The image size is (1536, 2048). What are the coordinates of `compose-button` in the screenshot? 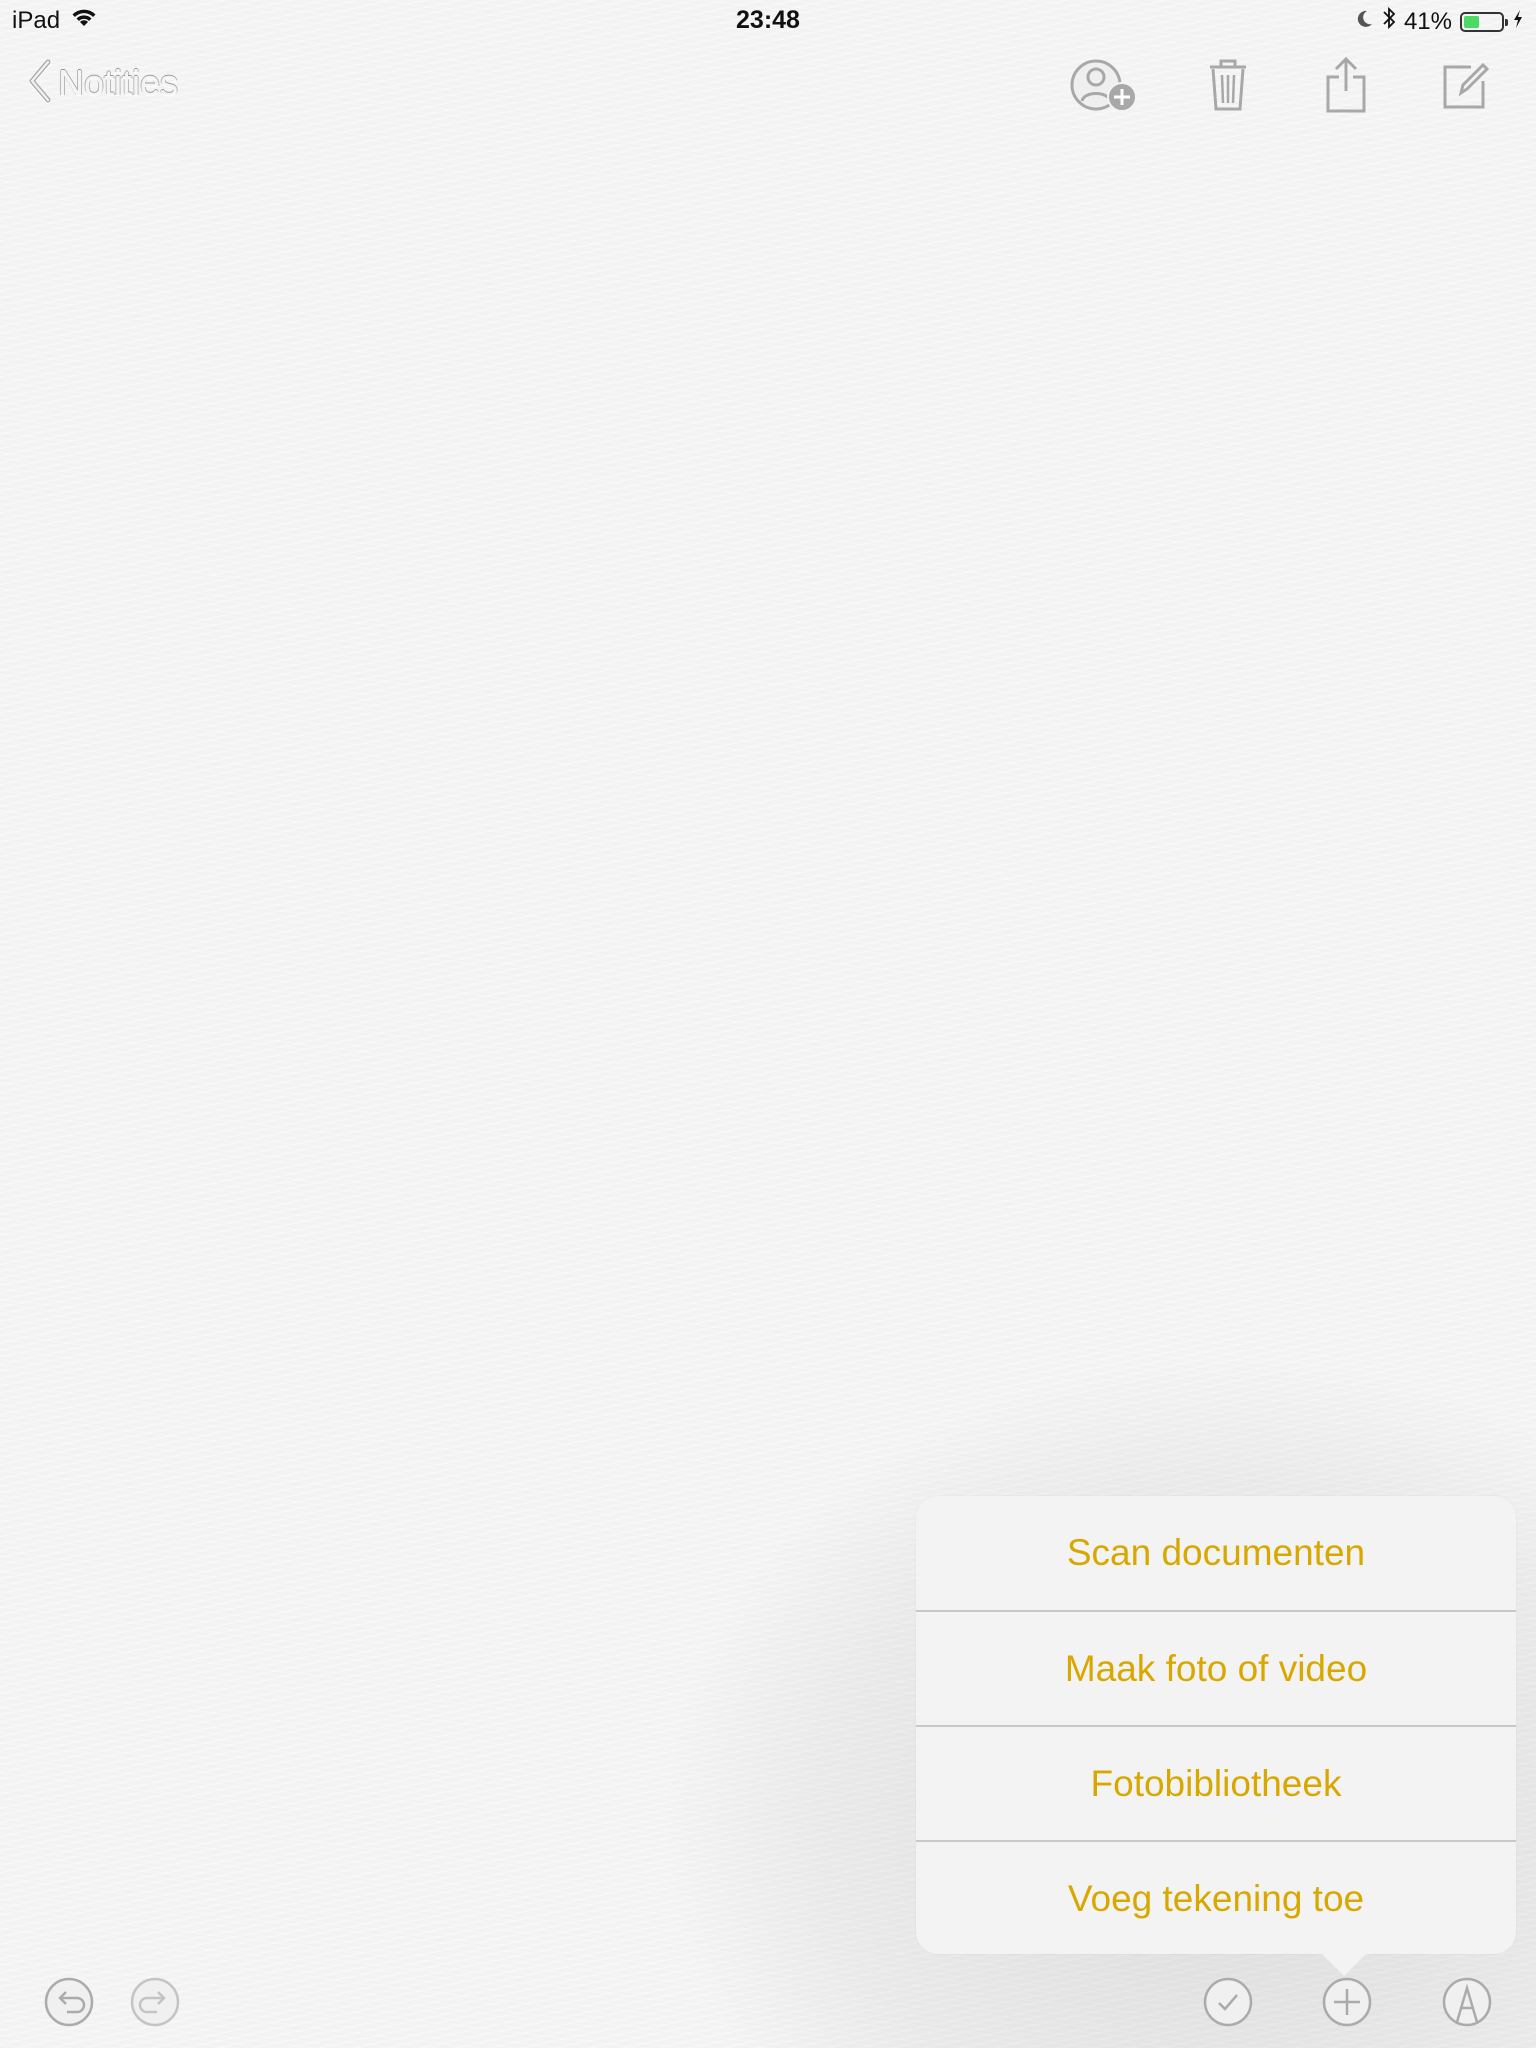 It's located at (1466, 87).